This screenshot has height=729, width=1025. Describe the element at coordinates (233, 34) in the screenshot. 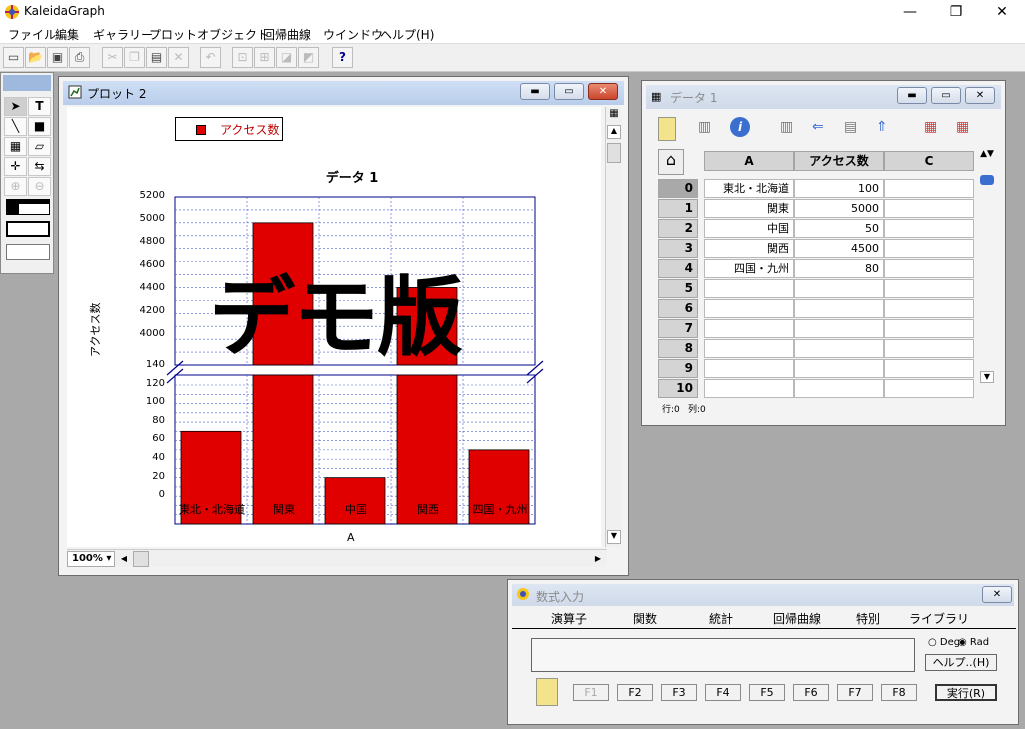

I see `menu-object: オブジェクト` at that location.